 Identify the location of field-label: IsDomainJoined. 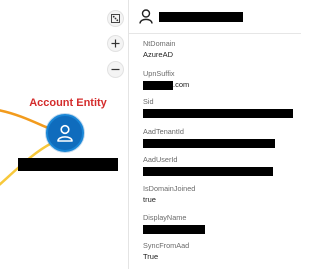
(169, 188).